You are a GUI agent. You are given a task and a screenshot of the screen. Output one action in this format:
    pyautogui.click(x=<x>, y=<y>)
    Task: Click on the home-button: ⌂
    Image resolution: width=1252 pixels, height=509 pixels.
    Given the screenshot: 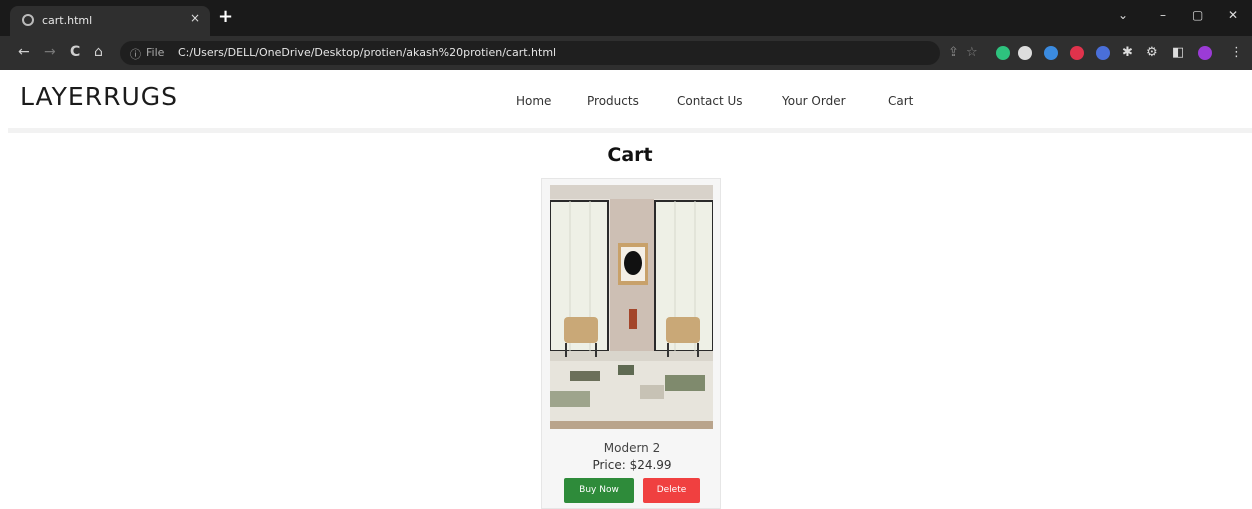 What is the action you would take?
    pyautogui.click(x=98, y=52)
    